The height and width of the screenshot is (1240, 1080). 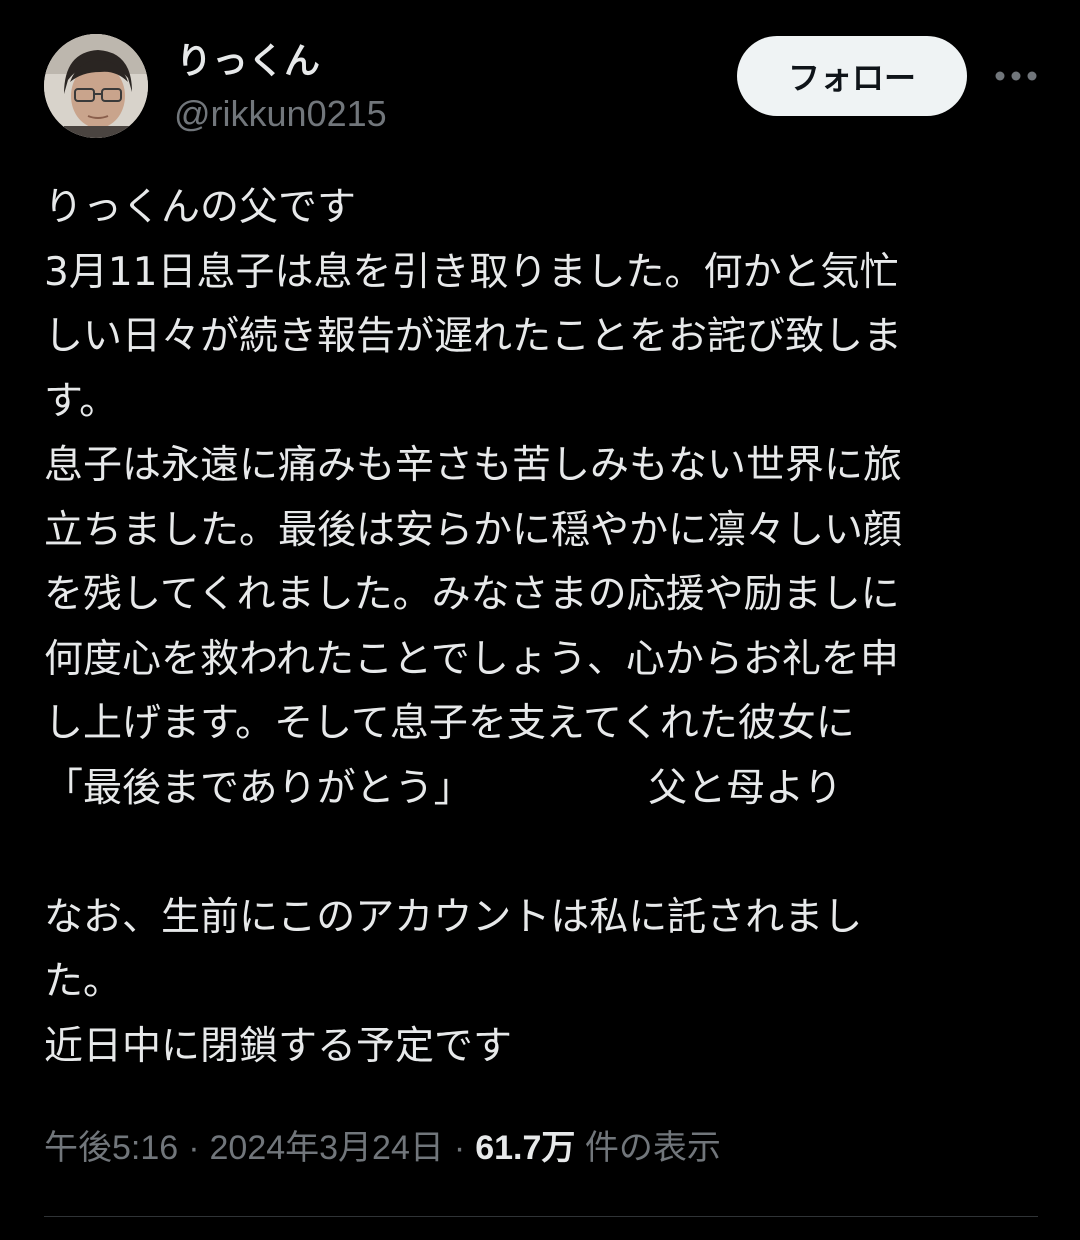 I want to click on tweet-line: す。, so click(x=81, y=401).